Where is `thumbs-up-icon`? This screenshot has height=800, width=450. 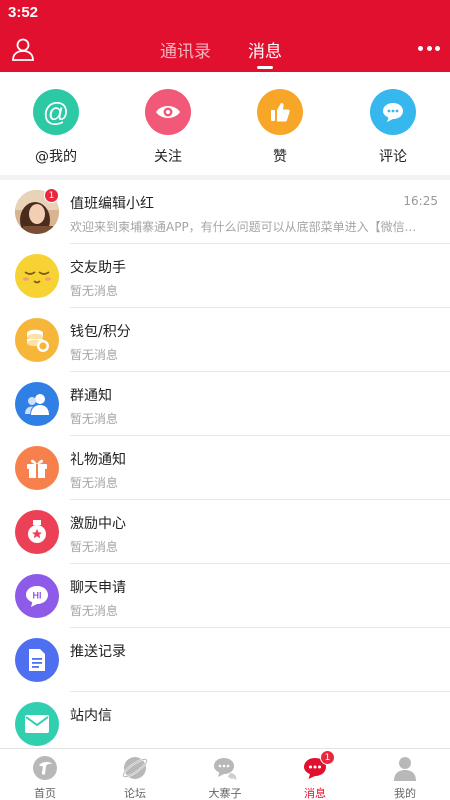 thumbs-up-icon is located at coordinates (280, 112).